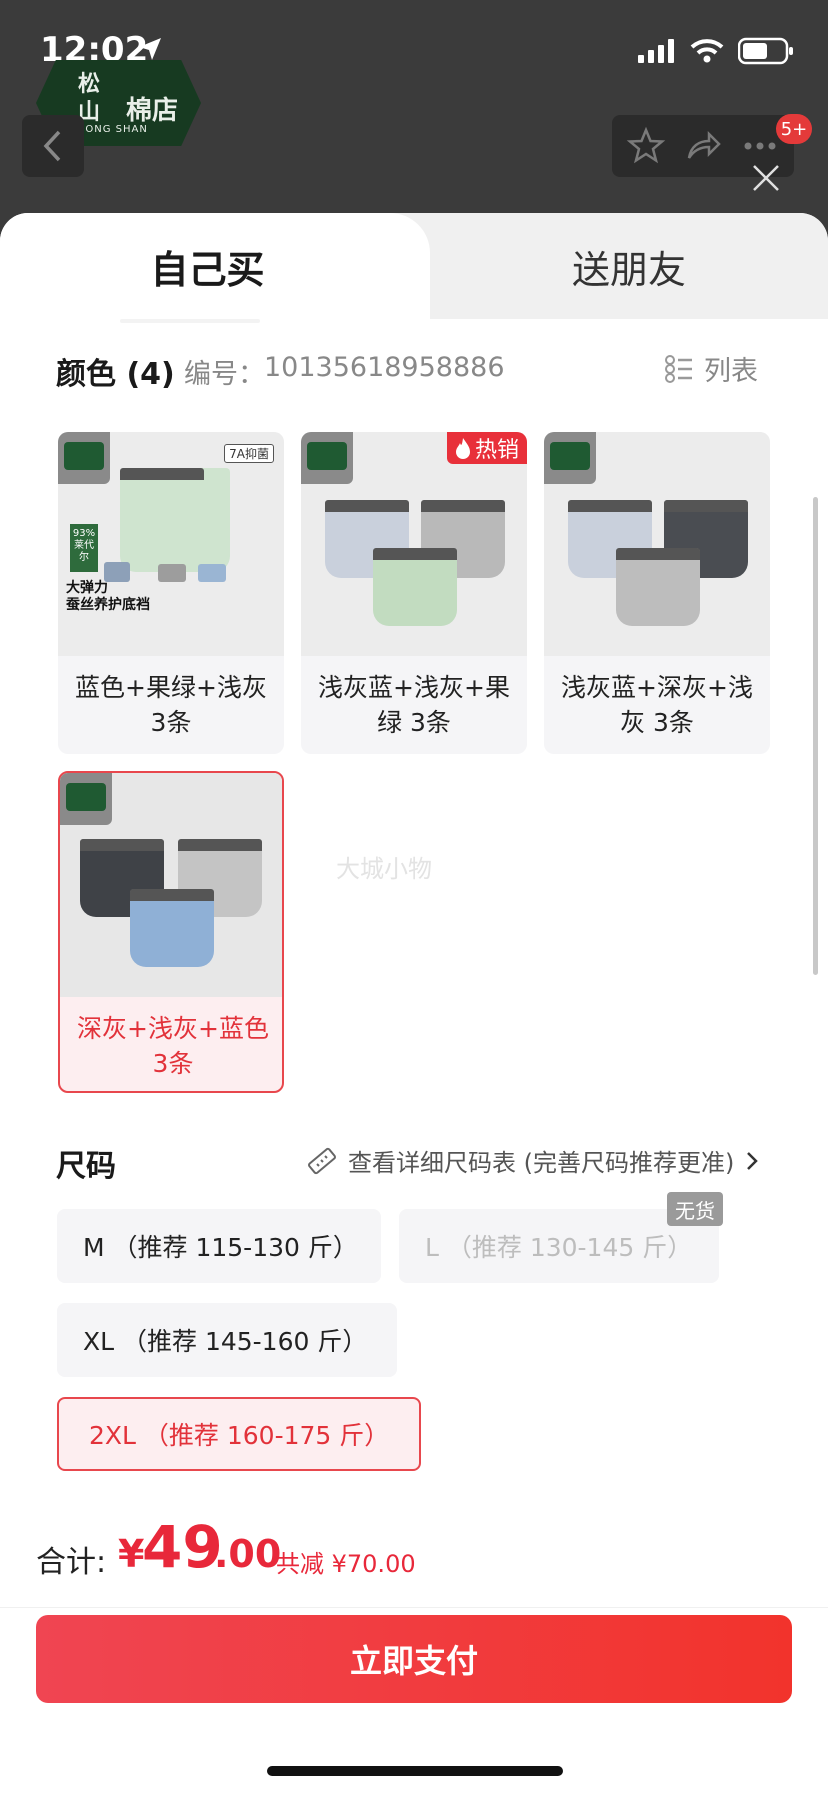 The width and height of the screenshot is (828, 1793). What do you see at coordinates (541, 1163) in the screenshot?
I see `size-chart-label: 查看详细尺码表 (完善尺码推荐更准)` at bounding box center [541, 1163].